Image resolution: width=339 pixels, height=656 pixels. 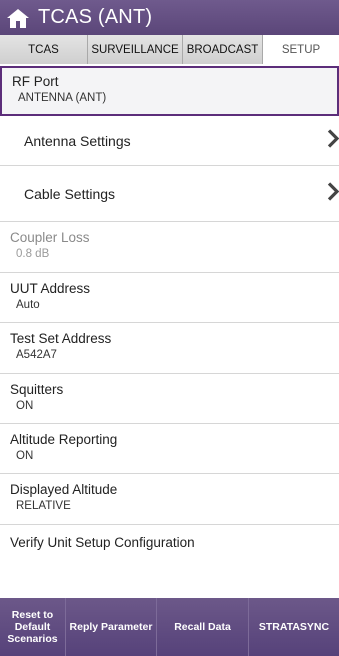 What do you see at coordinates (61, 338) in the screenshot?
I see `test-set-address-label: Test Set Address` at bounding box center [61, 338].